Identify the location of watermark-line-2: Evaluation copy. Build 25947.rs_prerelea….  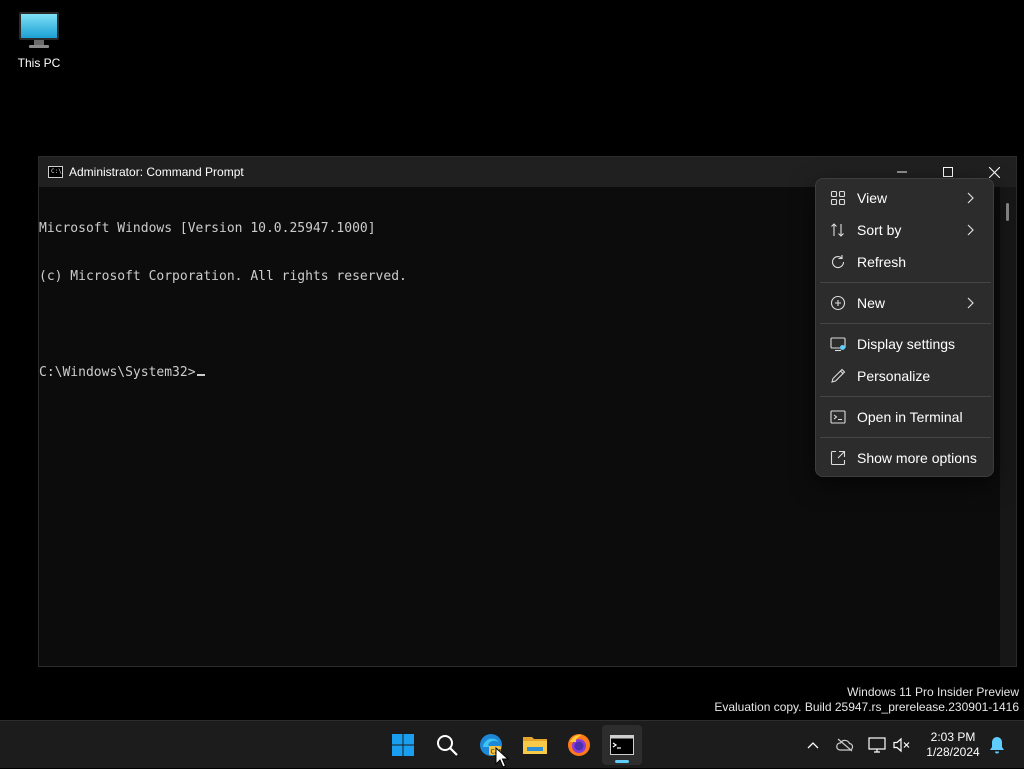
(866, 707).